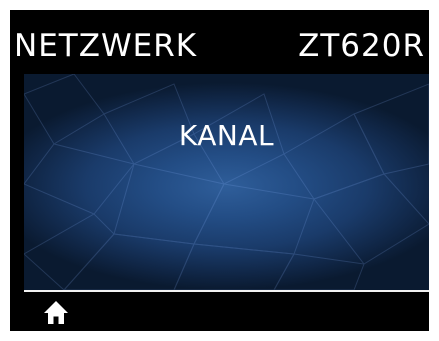 Image resolution: width=439 pixels, height=341 pixels. I want to click on footer-bar, so click(219, 311).